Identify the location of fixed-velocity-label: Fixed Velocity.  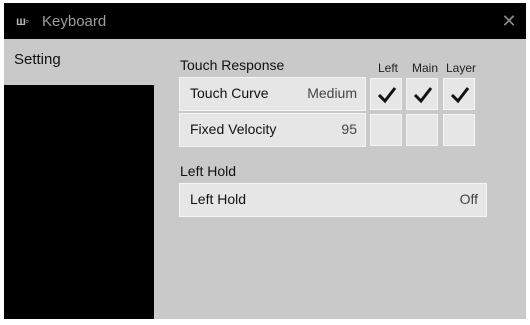
(233, 129).